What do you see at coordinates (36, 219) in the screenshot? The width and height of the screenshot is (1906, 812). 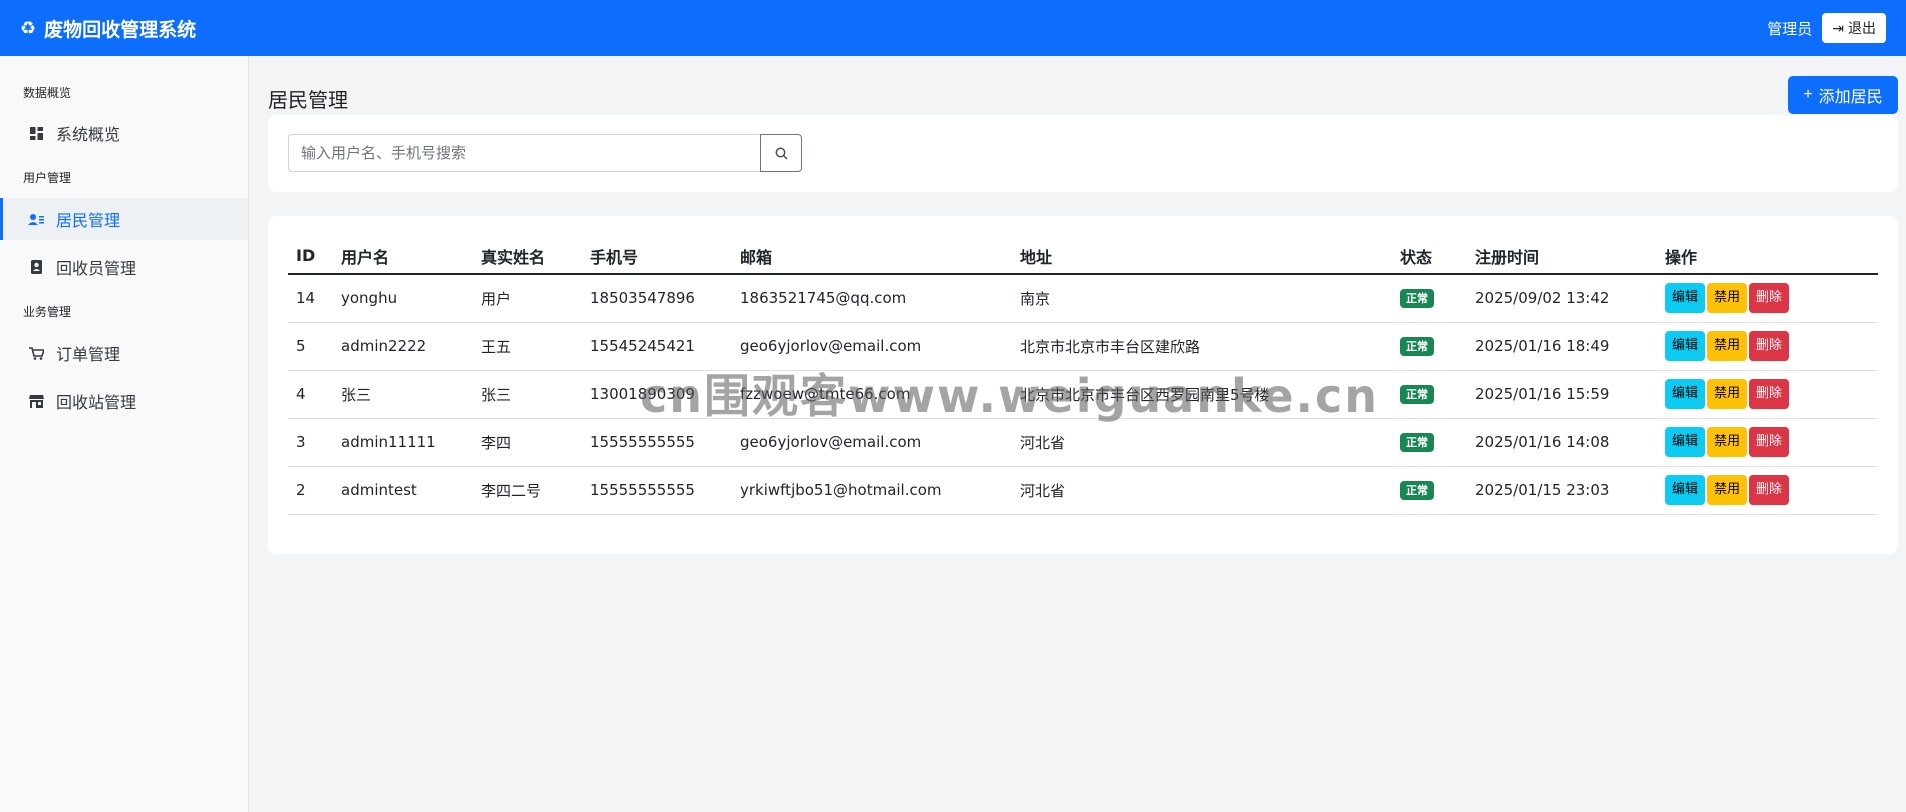 I see `residents-icon` at bounding box center [36, 219].